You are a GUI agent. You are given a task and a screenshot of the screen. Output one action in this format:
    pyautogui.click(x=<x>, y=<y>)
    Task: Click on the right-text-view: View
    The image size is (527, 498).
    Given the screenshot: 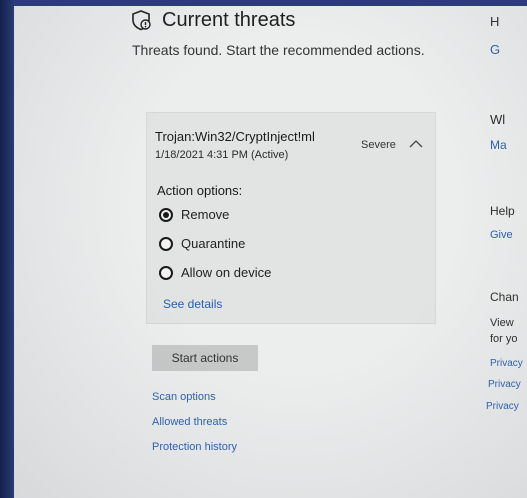 What is the action you would take?
    pyautogui.click(x=502, y=323)
    